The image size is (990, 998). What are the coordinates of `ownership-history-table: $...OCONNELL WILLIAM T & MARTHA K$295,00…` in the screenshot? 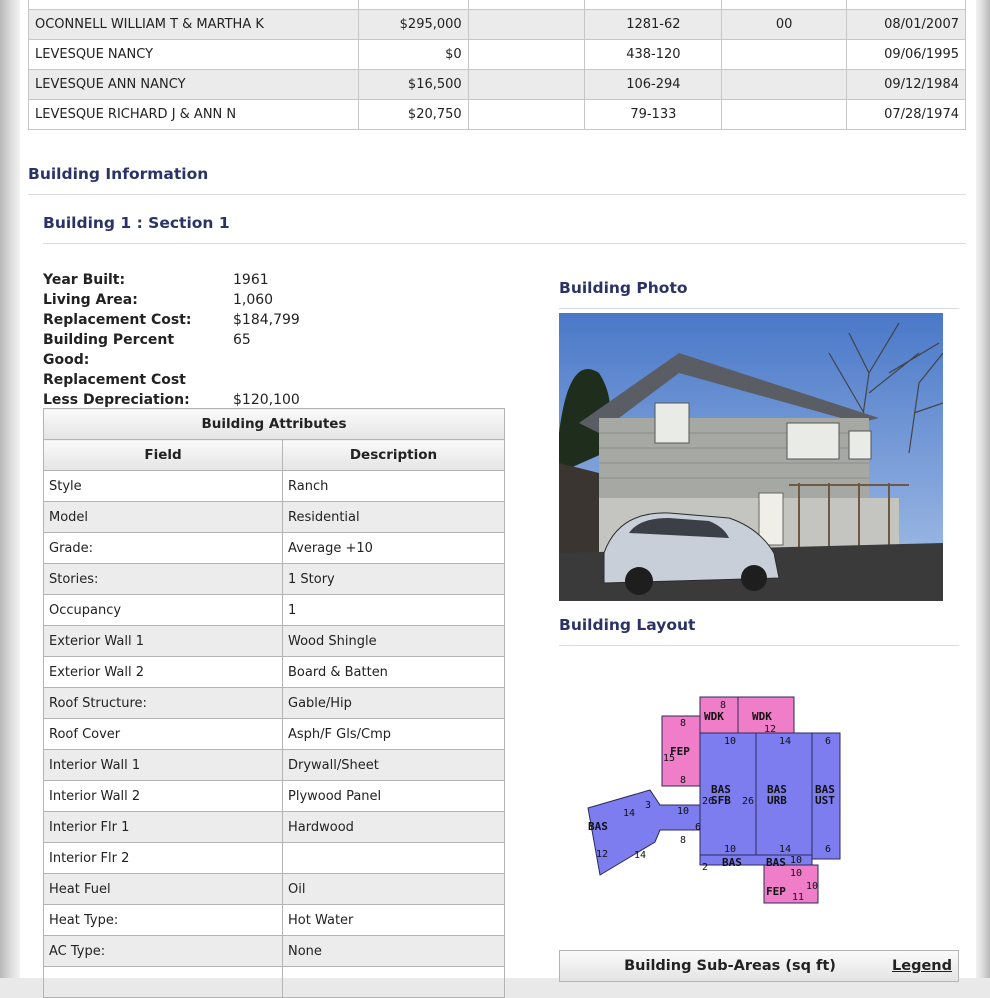 It's located at (497, 65).